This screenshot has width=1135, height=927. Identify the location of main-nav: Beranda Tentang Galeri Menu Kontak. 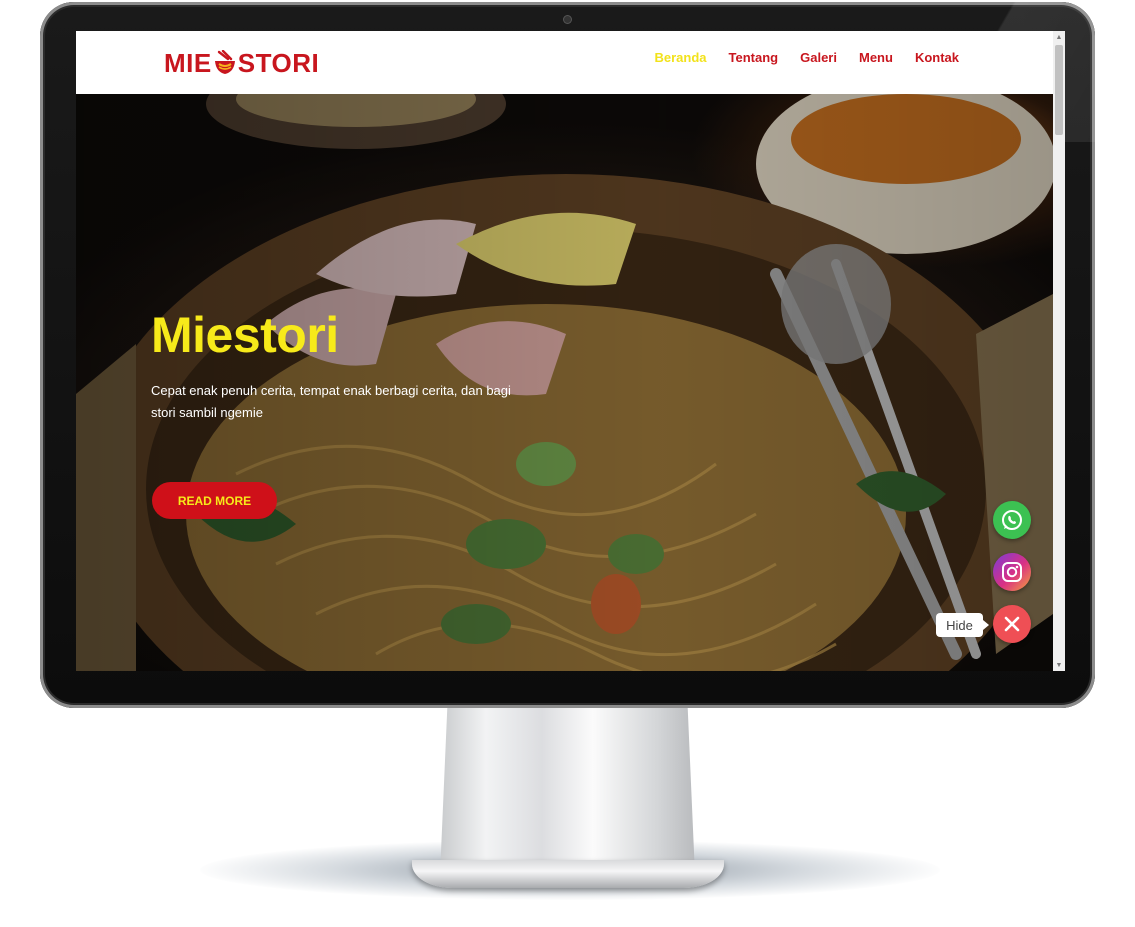
(807, 57).